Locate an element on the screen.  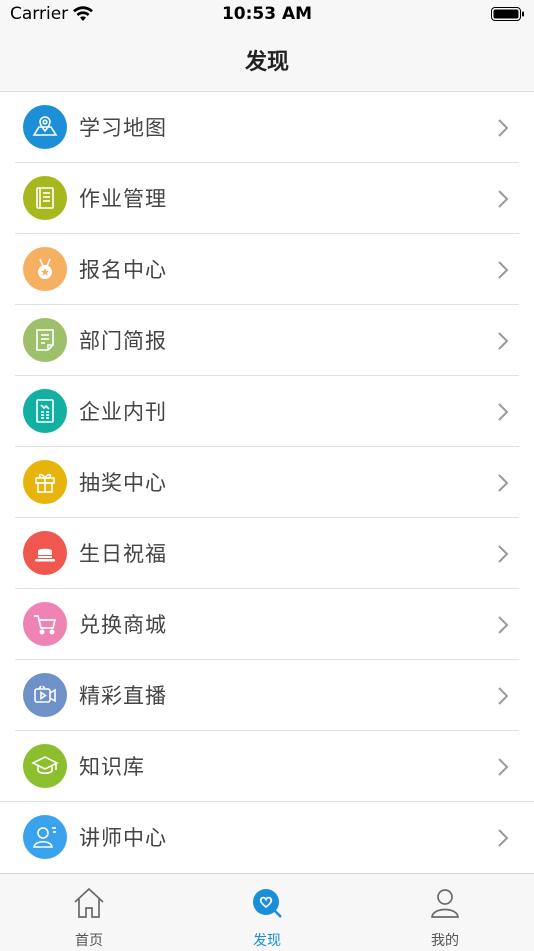
menu-item-label: 精彩直播 is located at coordinates (123, 696).